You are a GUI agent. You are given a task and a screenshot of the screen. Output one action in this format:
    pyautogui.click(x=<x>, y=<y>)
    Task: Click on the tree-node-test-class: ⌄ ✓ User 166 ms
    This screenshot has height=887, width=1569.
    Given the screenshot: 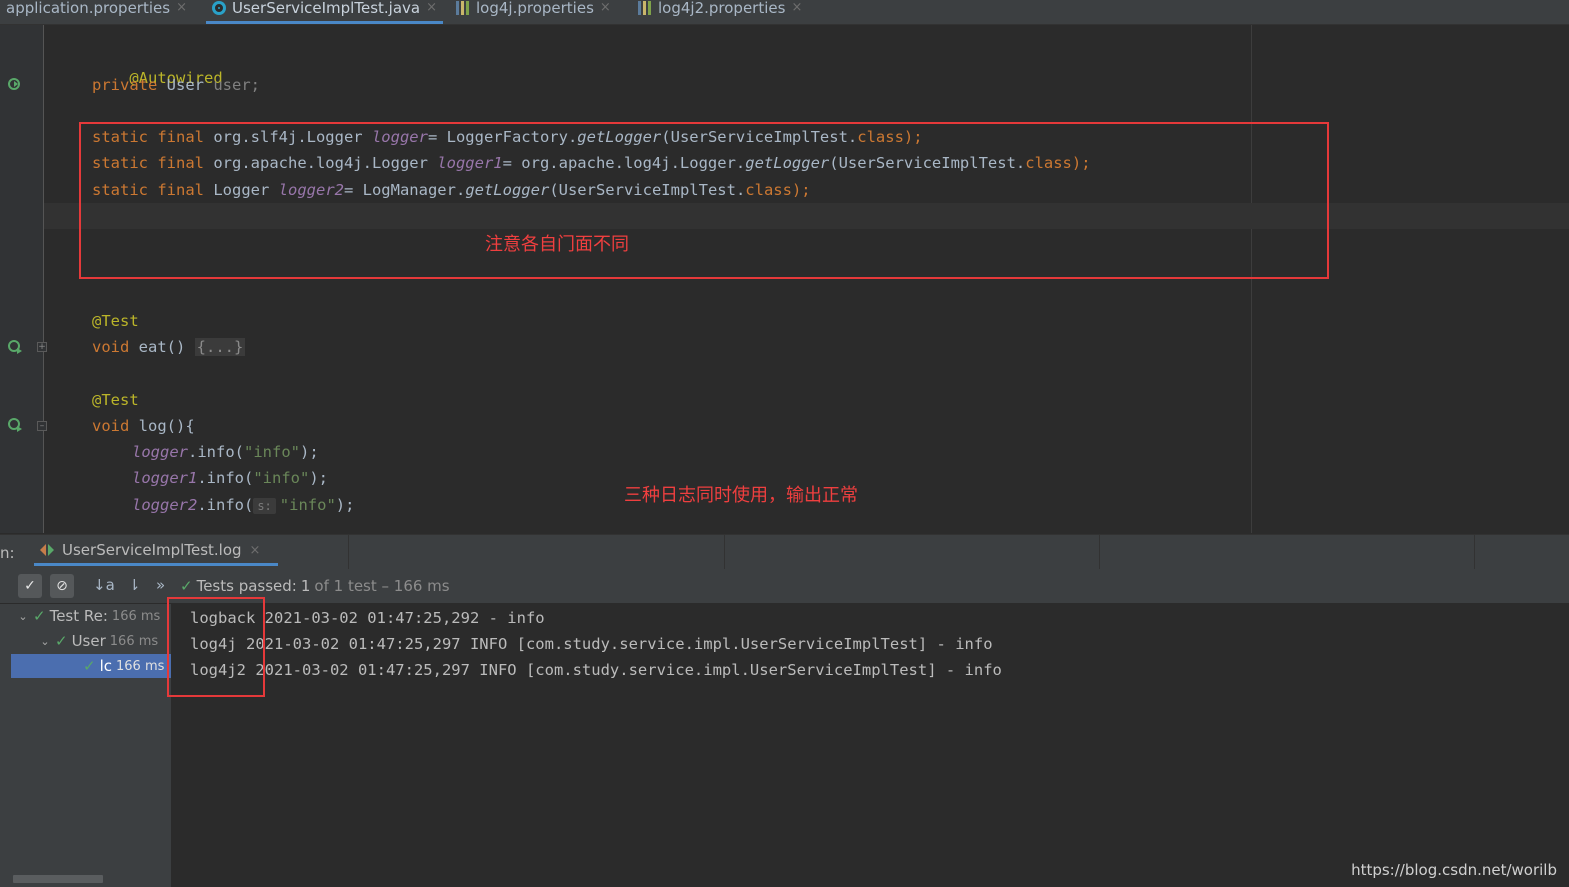 What is the action you would take?
    pyautogui.click(x=91, y=641)
    